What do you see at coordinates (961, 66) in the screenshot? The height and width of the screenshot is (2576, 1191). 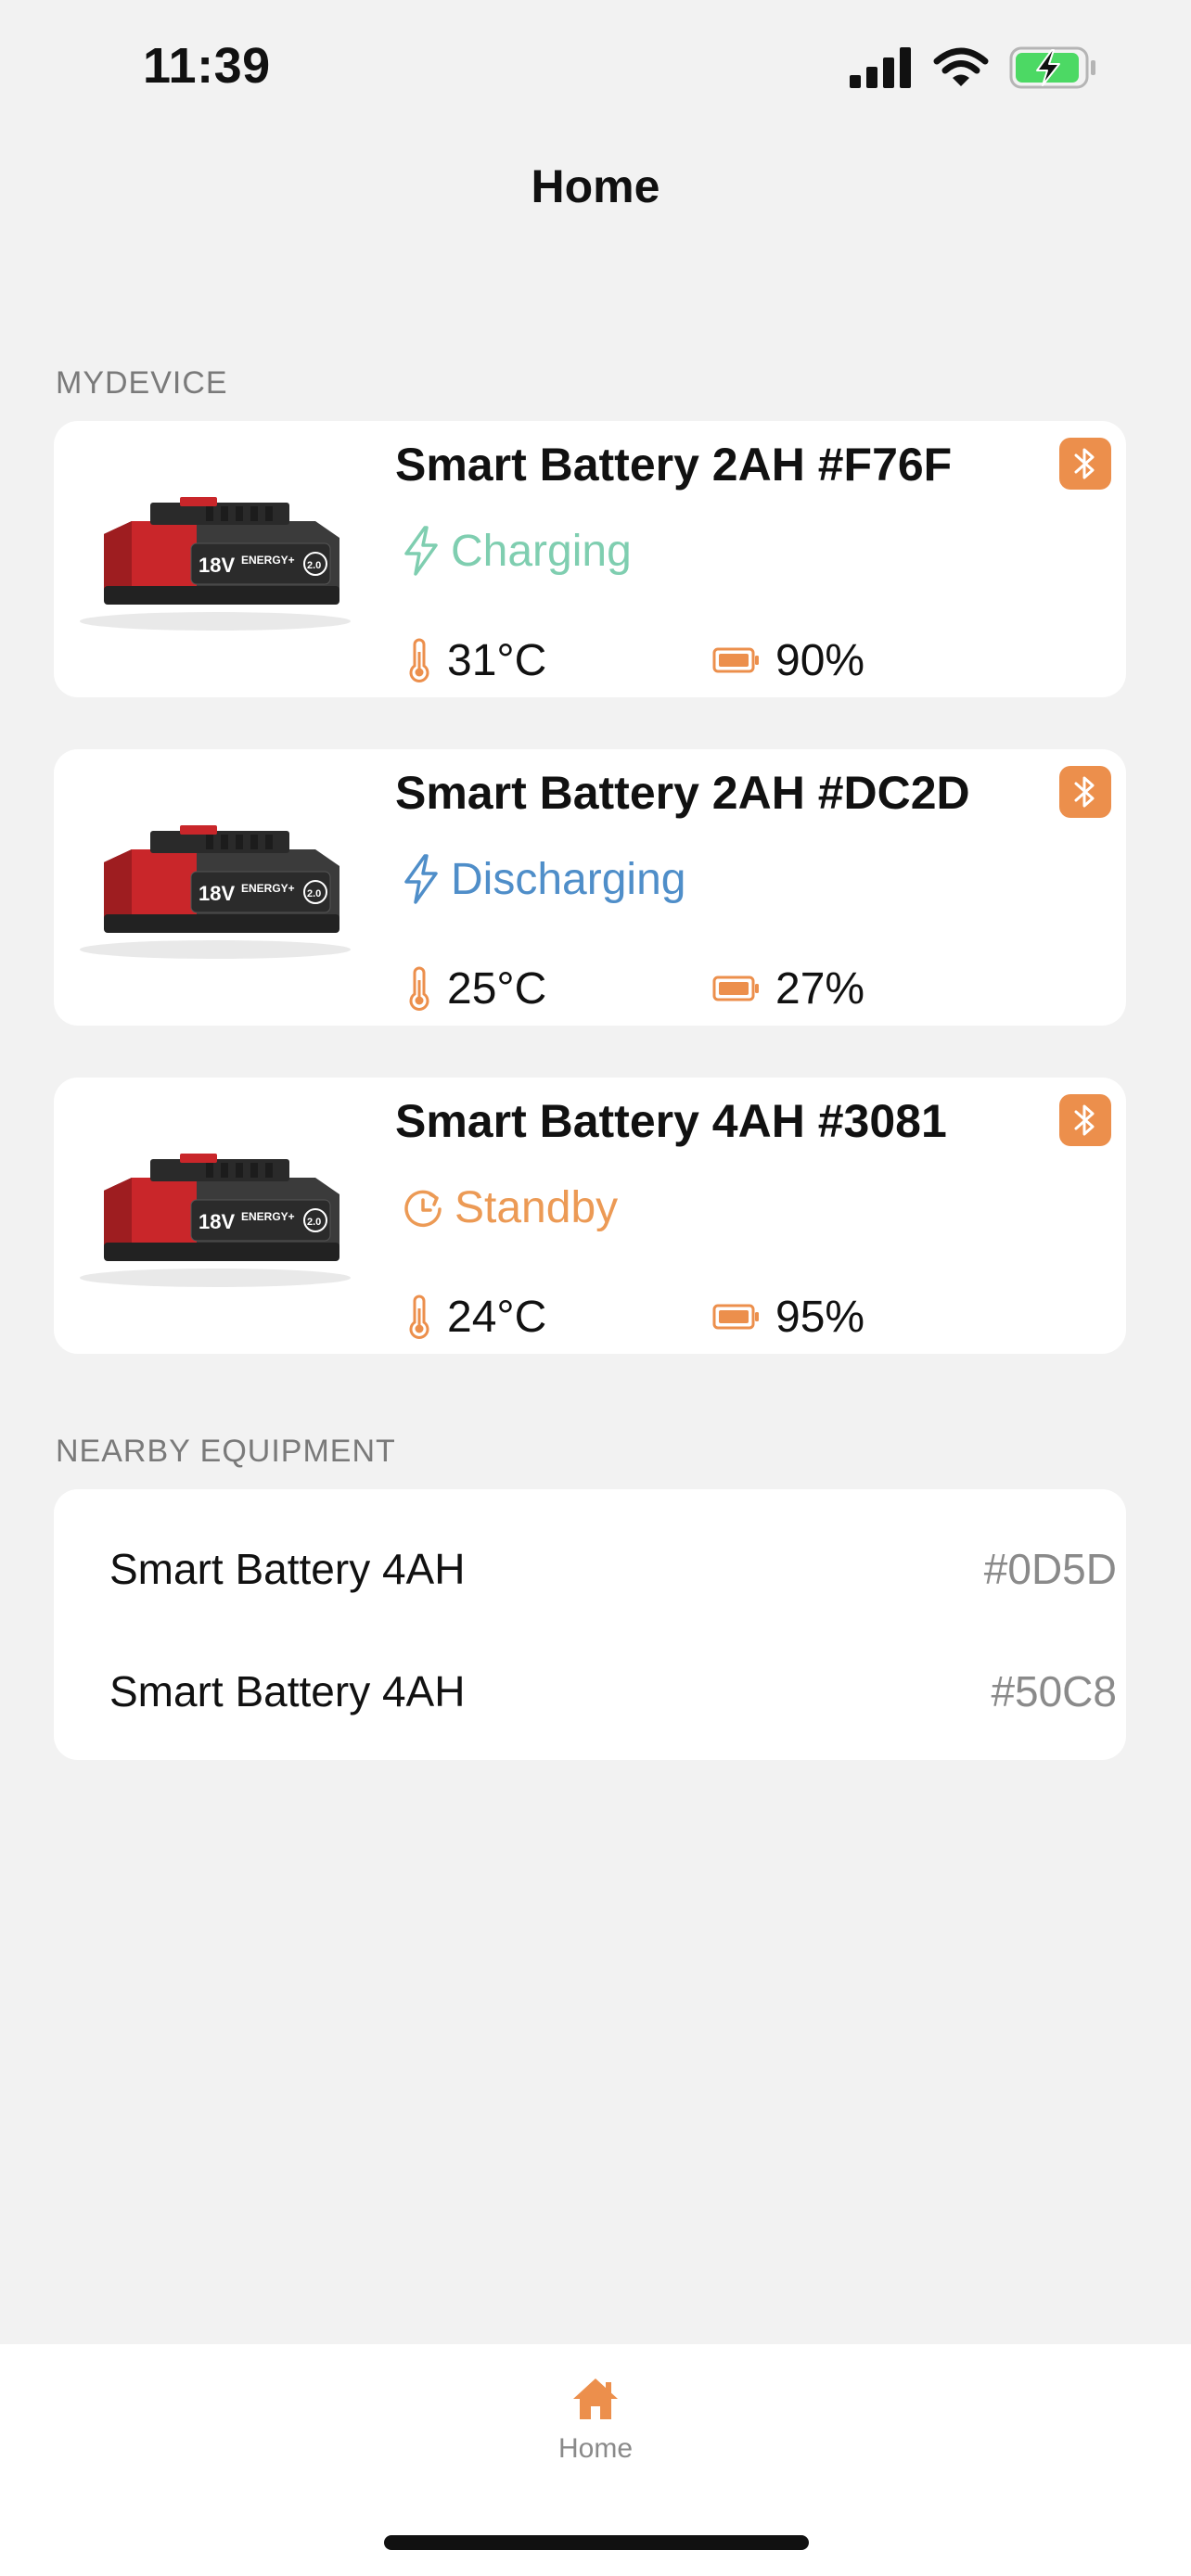 I see `wifi-icon` at bounding box center [961, 66].